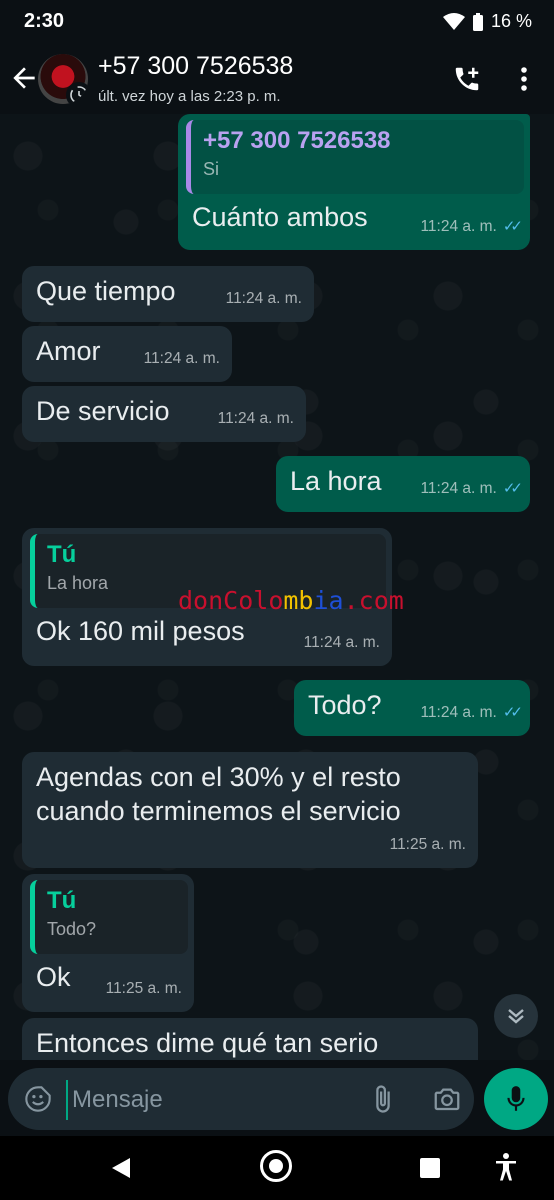  I want to click on quoted-text: Si, so click(211, 169).